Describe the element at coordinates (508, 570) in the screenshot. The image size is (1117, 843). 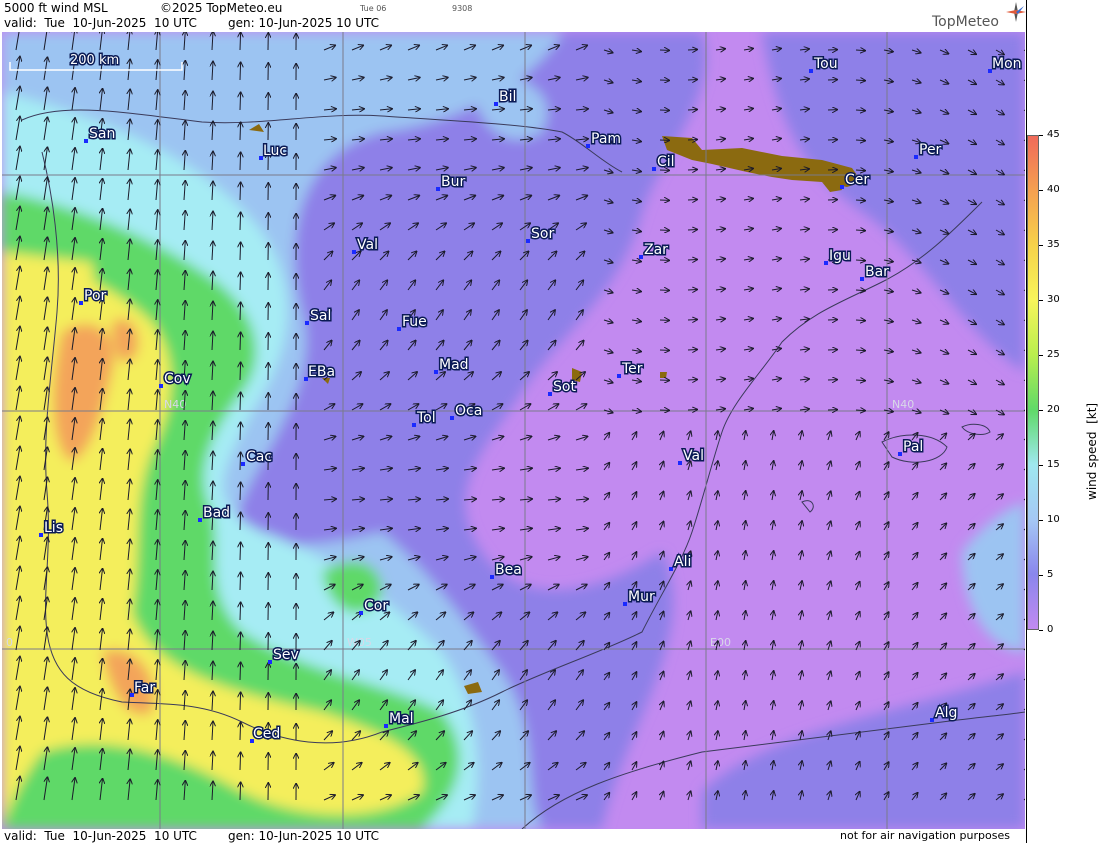
I see `city-label-bea: Bea` at that location.